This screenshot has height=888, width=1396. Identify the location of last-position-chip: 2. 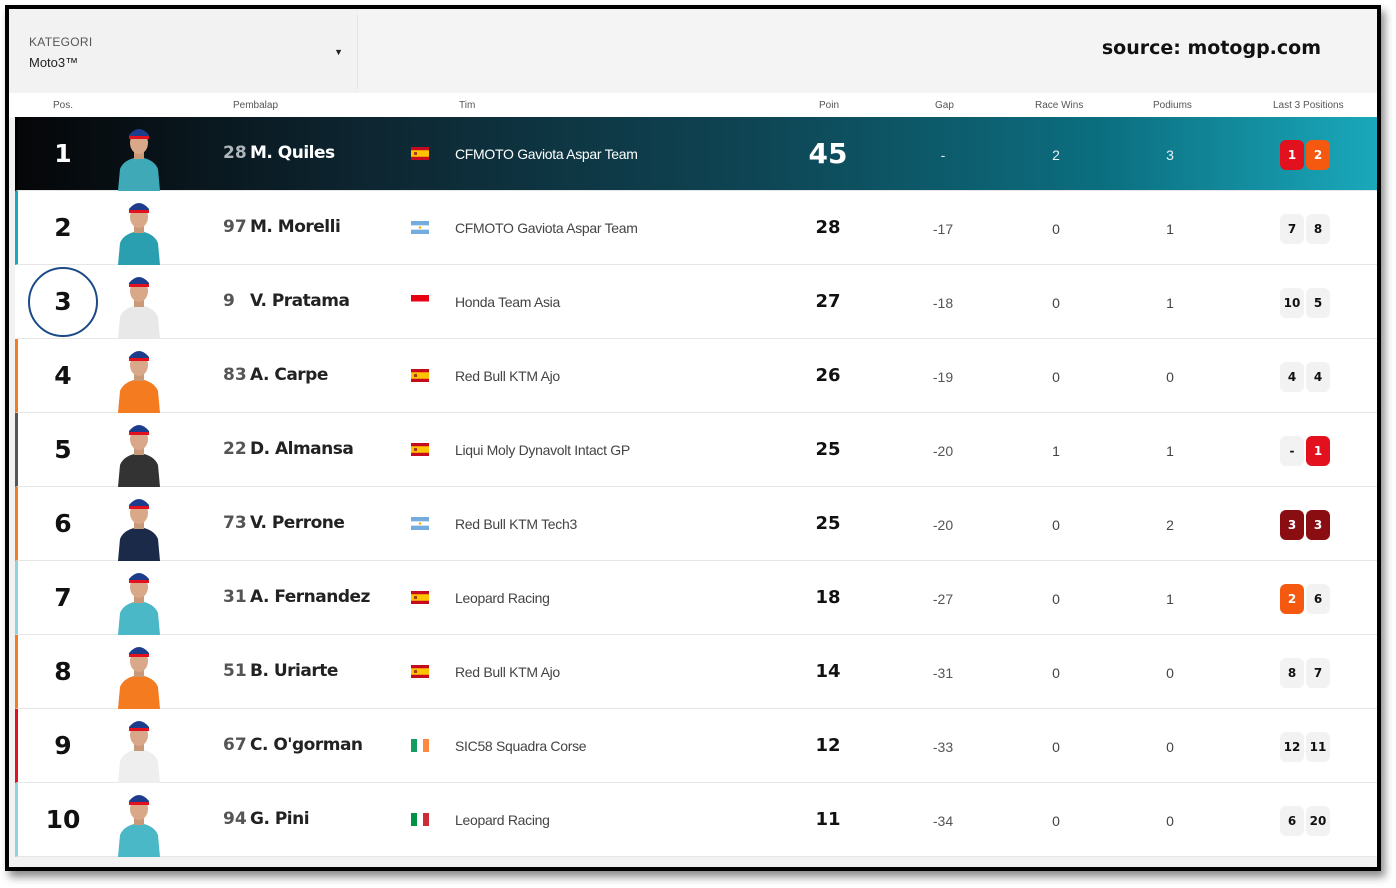
(1318, 155).